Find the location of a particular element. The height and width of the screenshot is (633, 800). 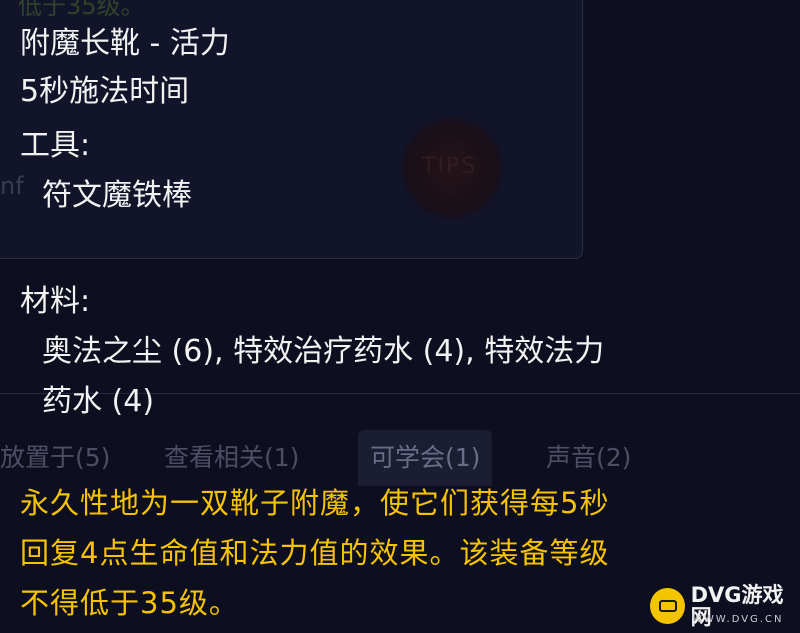

tools-label: 工具: is located at coordinates (55, 145).